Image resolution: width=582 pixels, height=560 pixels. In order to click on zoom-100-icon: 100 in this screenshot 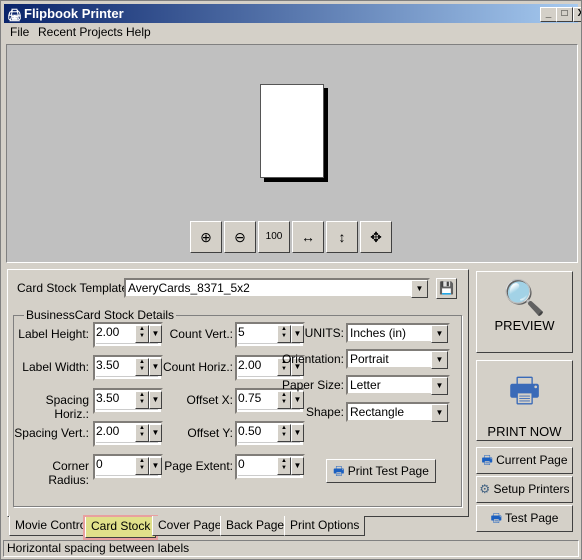, I will do `click(274, 237)`.